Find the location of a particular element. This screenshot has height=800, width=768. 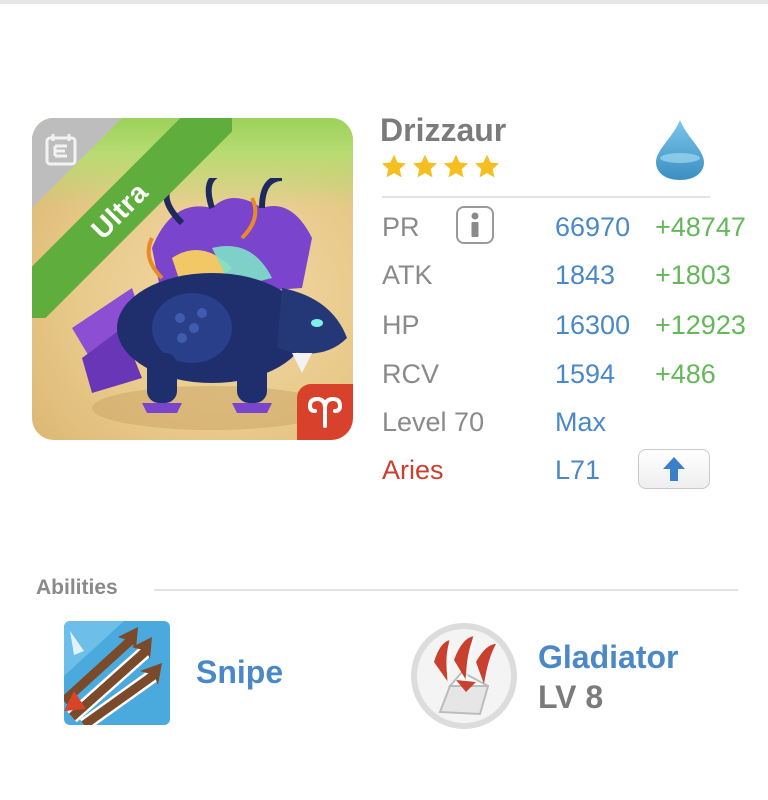

level-value: Max is located at coordinates (581, 422).